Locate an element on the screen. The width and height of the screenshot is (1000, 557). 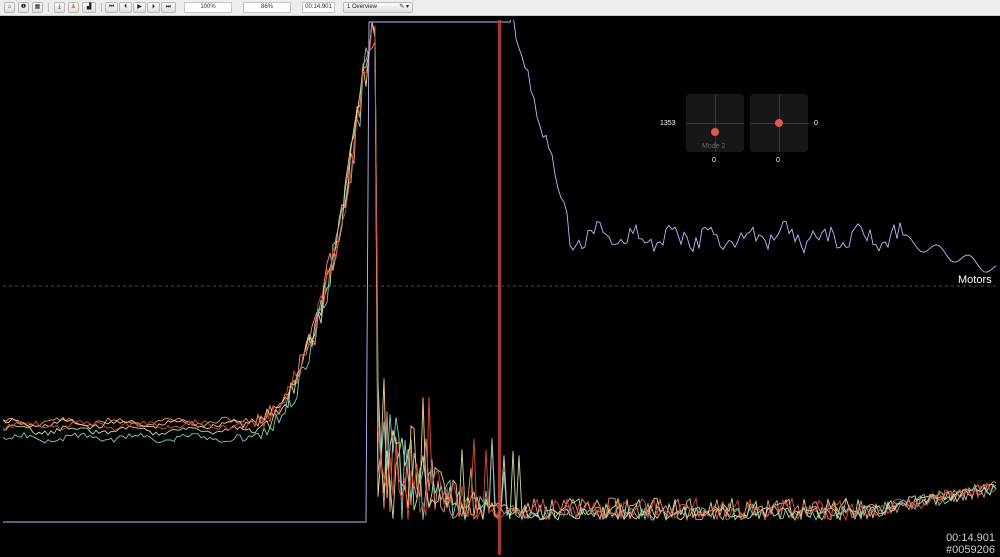
person-button: ♟ is located at coordinates (73, 7).